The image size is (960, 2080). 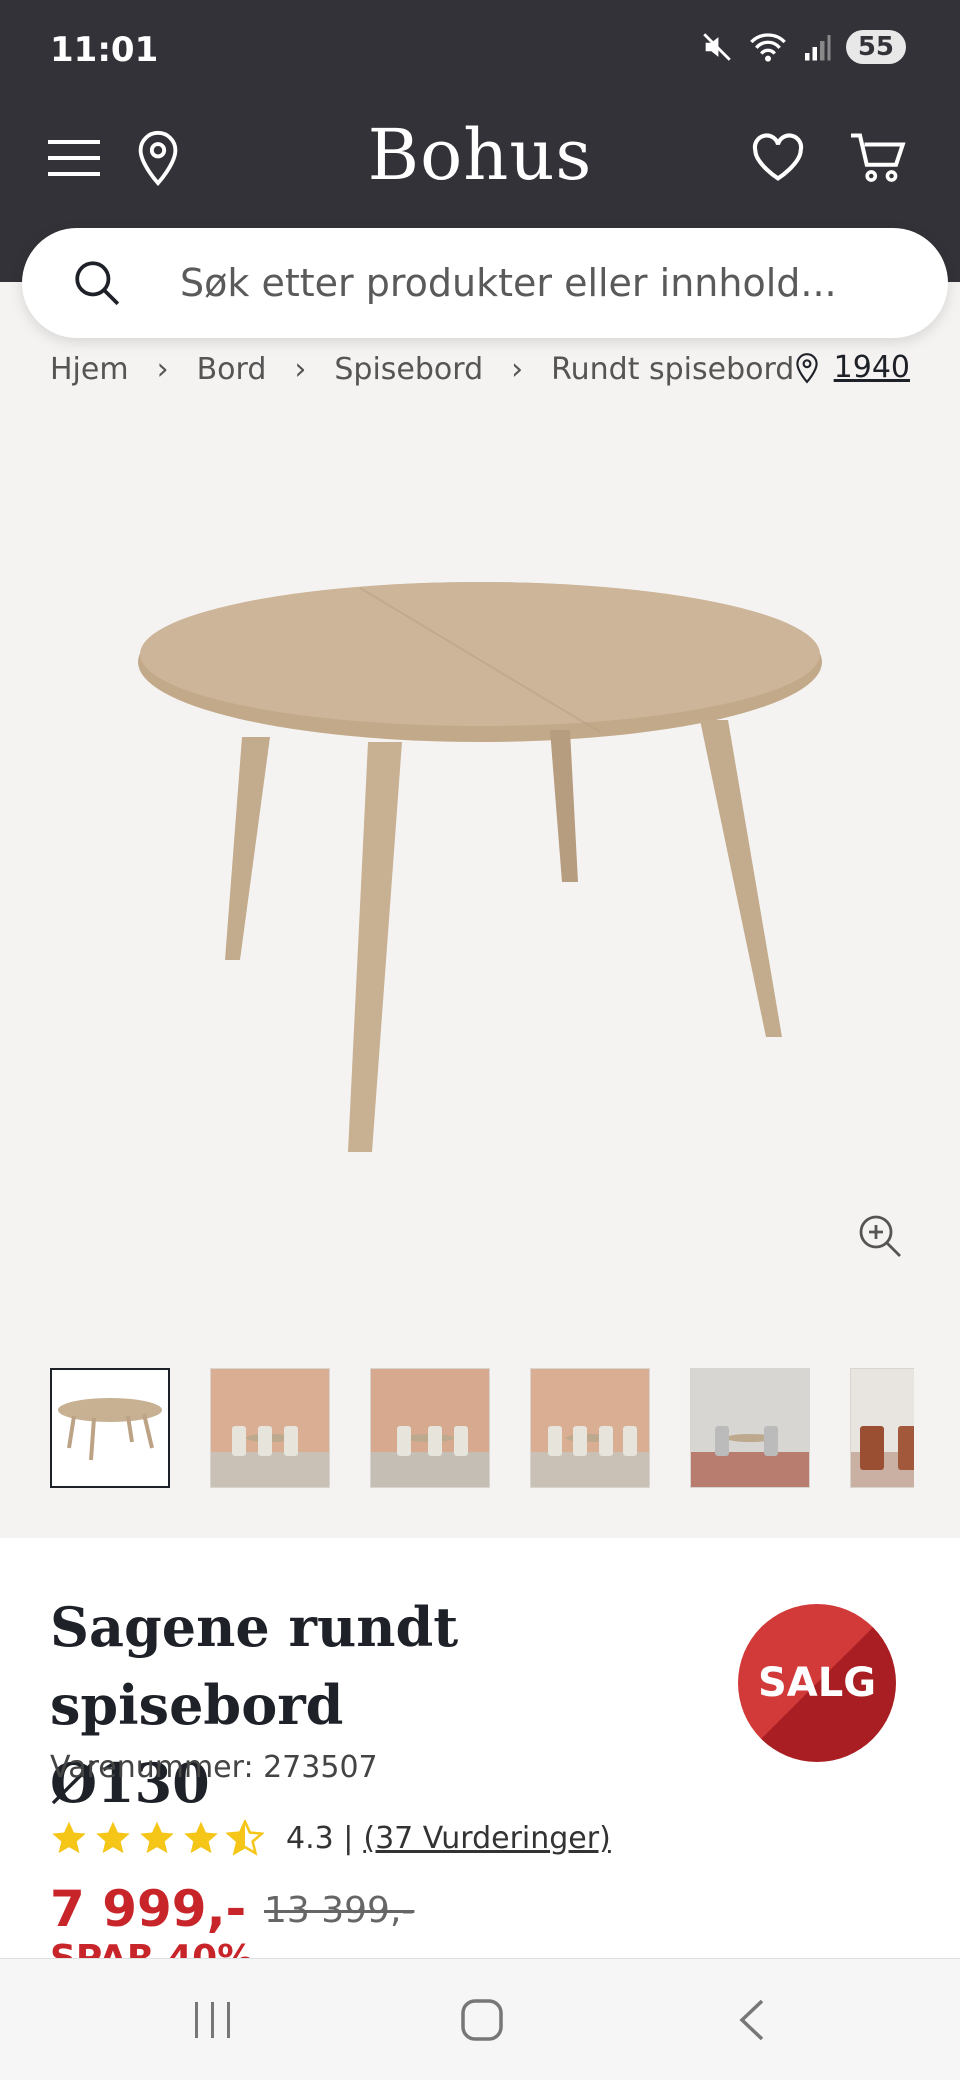 I want to click on zoom-in-icon, so click(x=880, y=1236).